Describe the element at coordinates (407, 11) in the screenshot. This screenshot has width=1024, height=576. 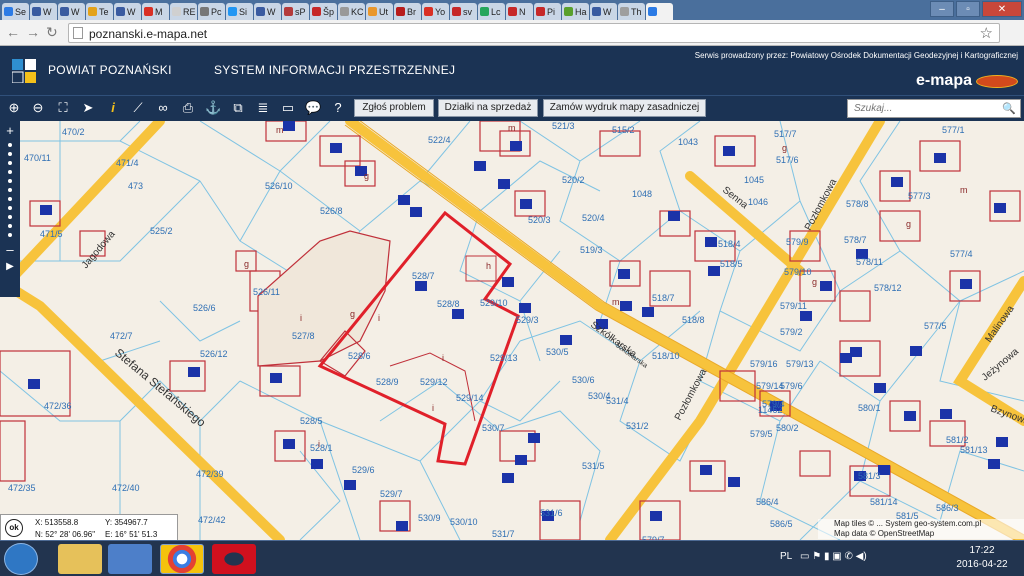
I see `browser-tab: Br` at that location.